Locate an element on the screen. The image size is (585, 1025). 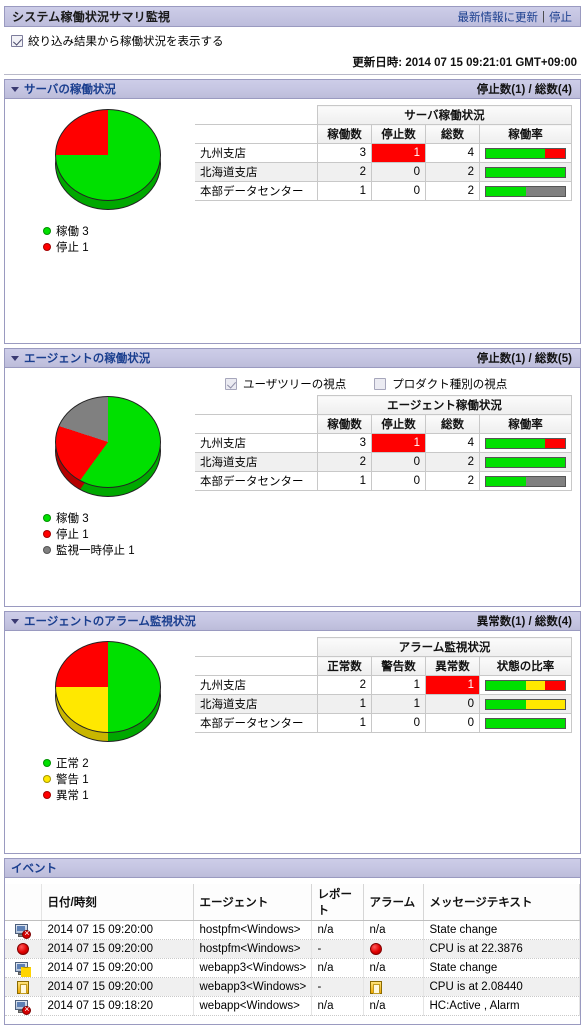
events-column-report: レポート is located at coordinates (337, 902).